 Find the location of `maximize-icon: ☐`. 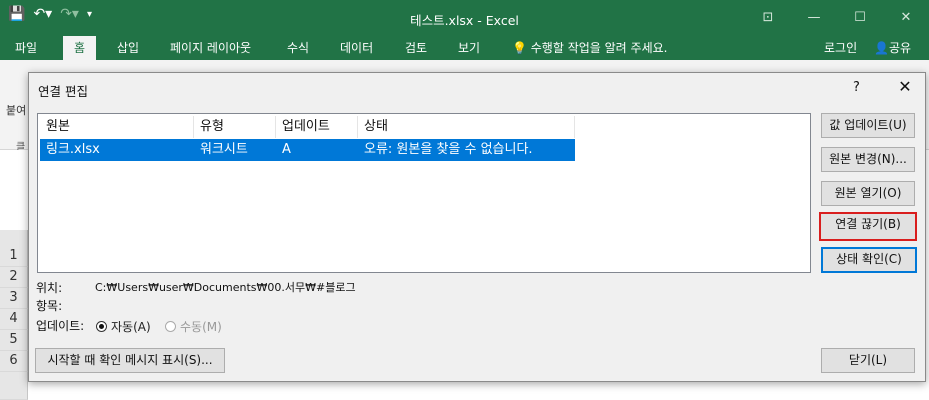

maximize-icon: ☐ is located at coordinates (860, 17).